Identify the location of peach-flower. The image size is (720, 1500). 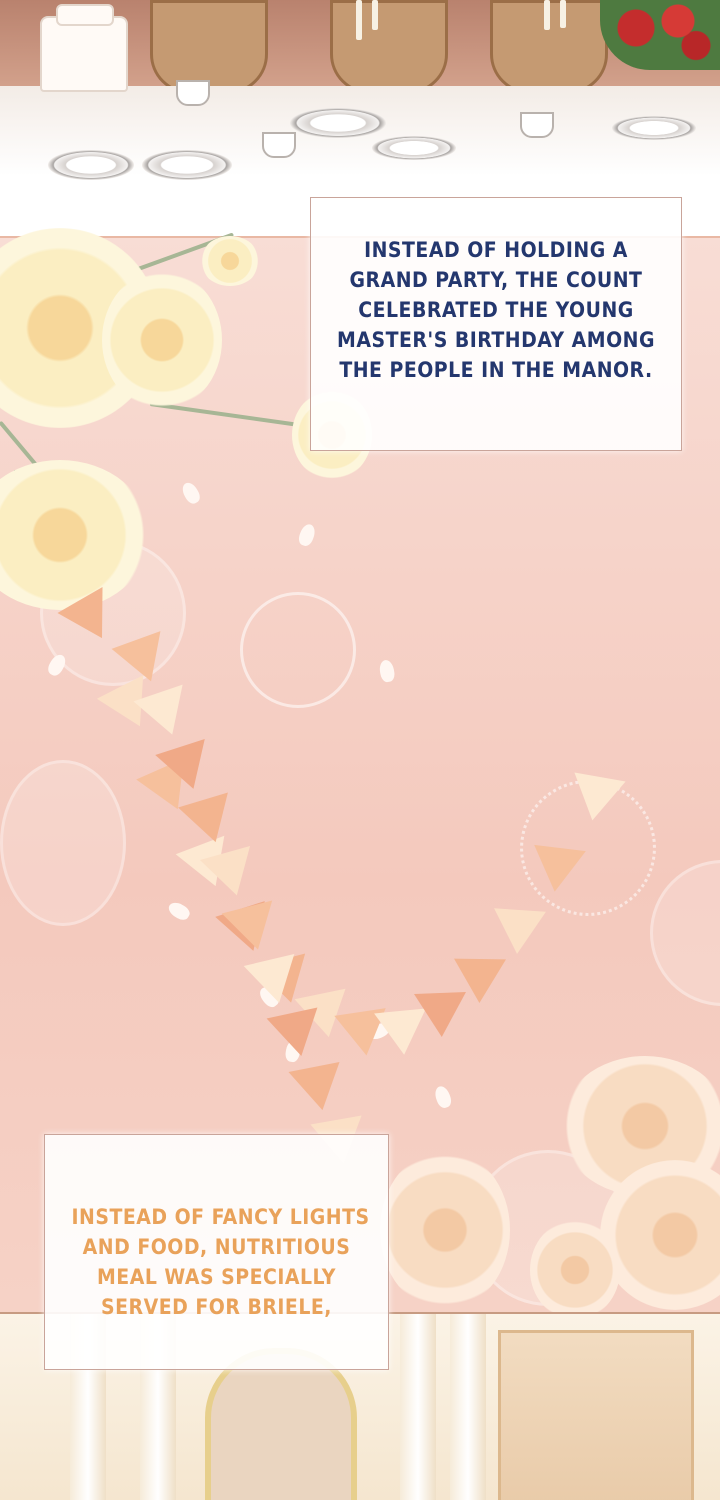
(445, 1230).